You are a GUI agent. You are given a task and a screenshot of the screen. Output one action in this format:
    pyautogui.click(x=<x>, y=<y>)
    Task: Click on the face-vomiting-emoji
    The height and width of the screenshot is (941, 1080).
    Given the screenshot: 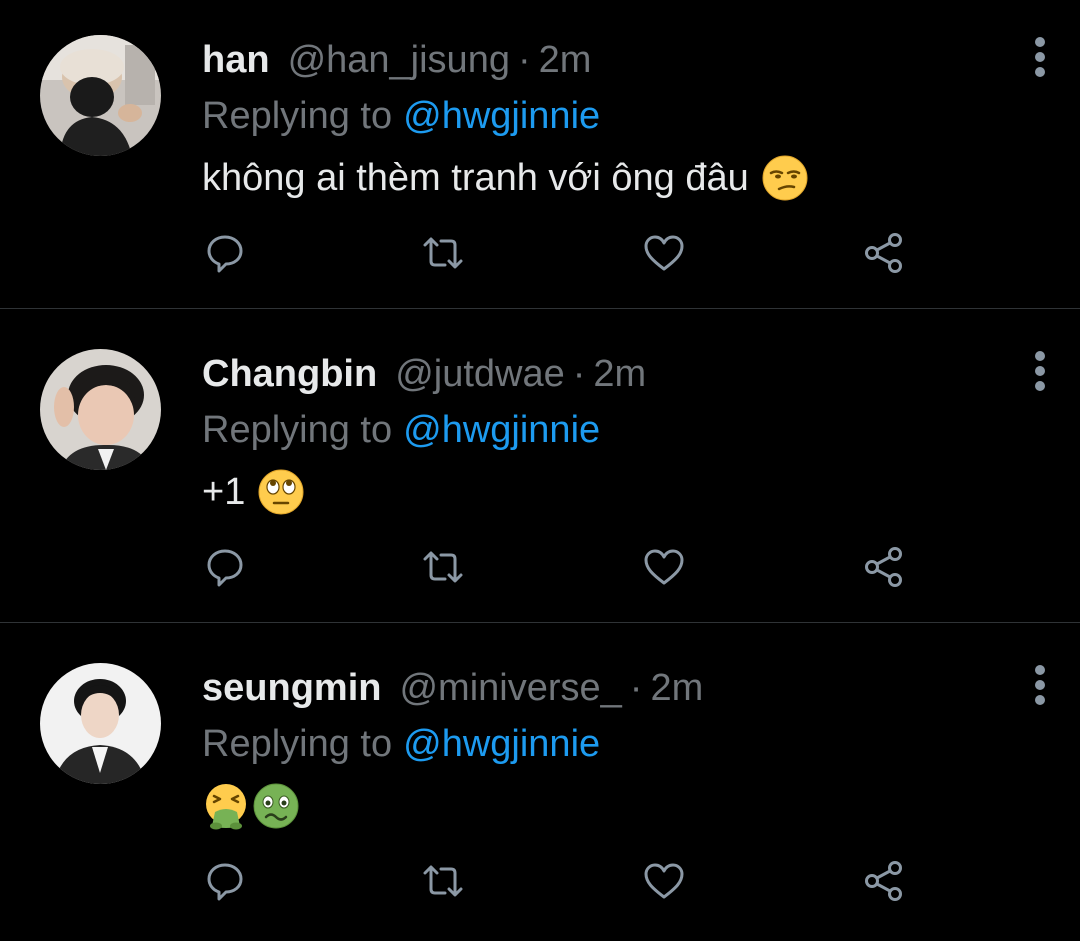 What is the action you would take?
    pyautogui.click(x=226, y=806)
    